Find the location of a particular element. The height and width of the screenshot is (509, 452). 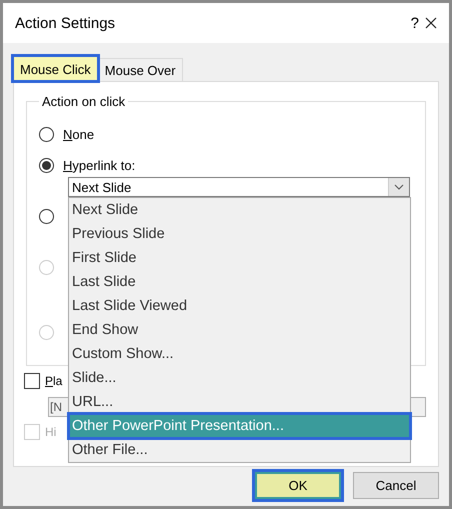

close-icon is located at coordinates (431, 23).